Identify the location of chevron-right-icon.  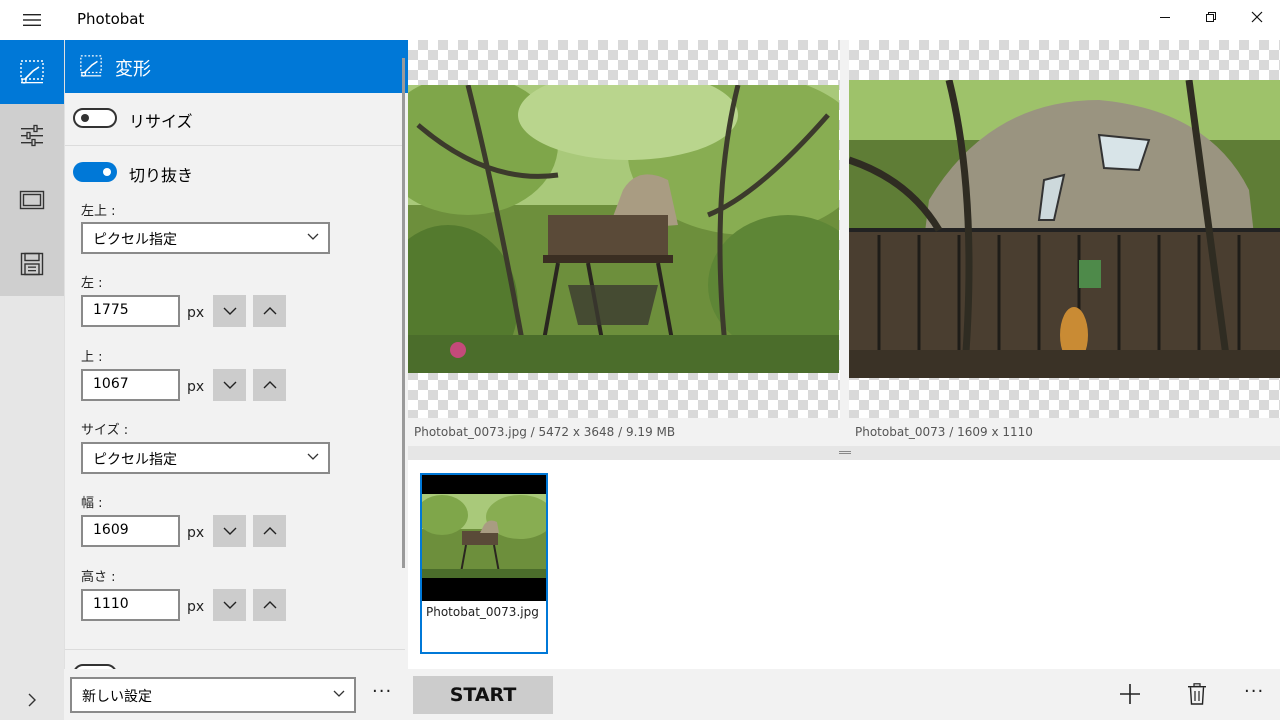
(32, 700).